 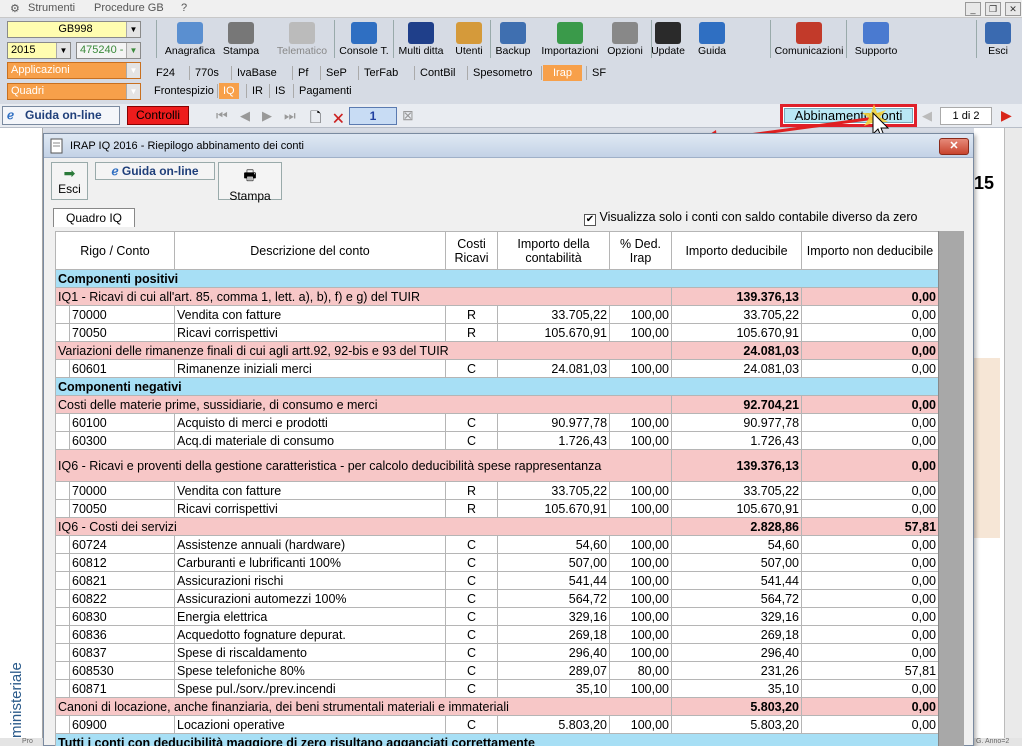 What do you see at coordinates (184, 91) in the screenshot?
I see `tab-frontespizio: Frontespizio` at bounding box center [184, 91].